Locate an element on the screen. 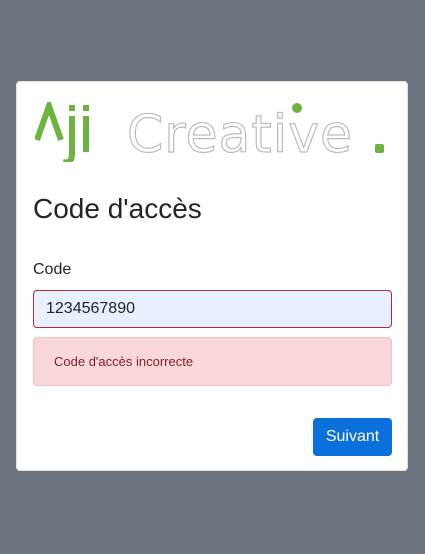 The image size is (425, 554). code-label: Code is located at coordinates (52, 269).